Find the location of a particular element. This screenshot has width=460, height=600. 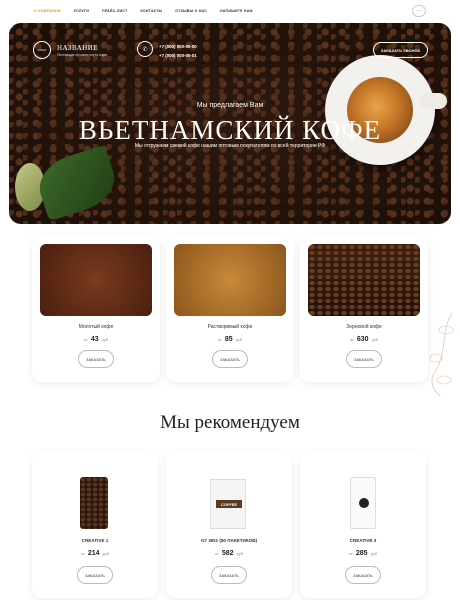

recommend-card-3: CREATIVE 3 от 285 руб ЗАКАЗАТЬ is located at coordinates (363, 525).